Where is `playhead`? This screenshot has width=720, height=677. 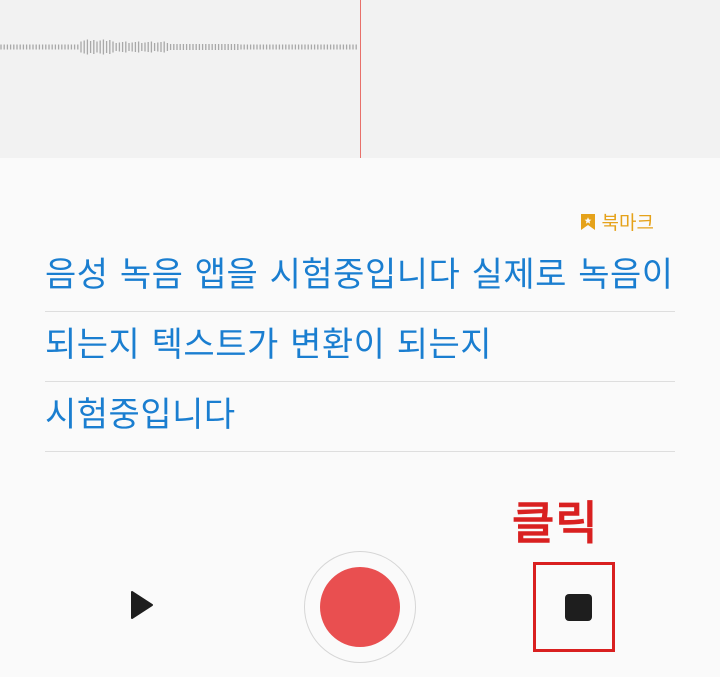
playhead is located at coordinates (360, 79).